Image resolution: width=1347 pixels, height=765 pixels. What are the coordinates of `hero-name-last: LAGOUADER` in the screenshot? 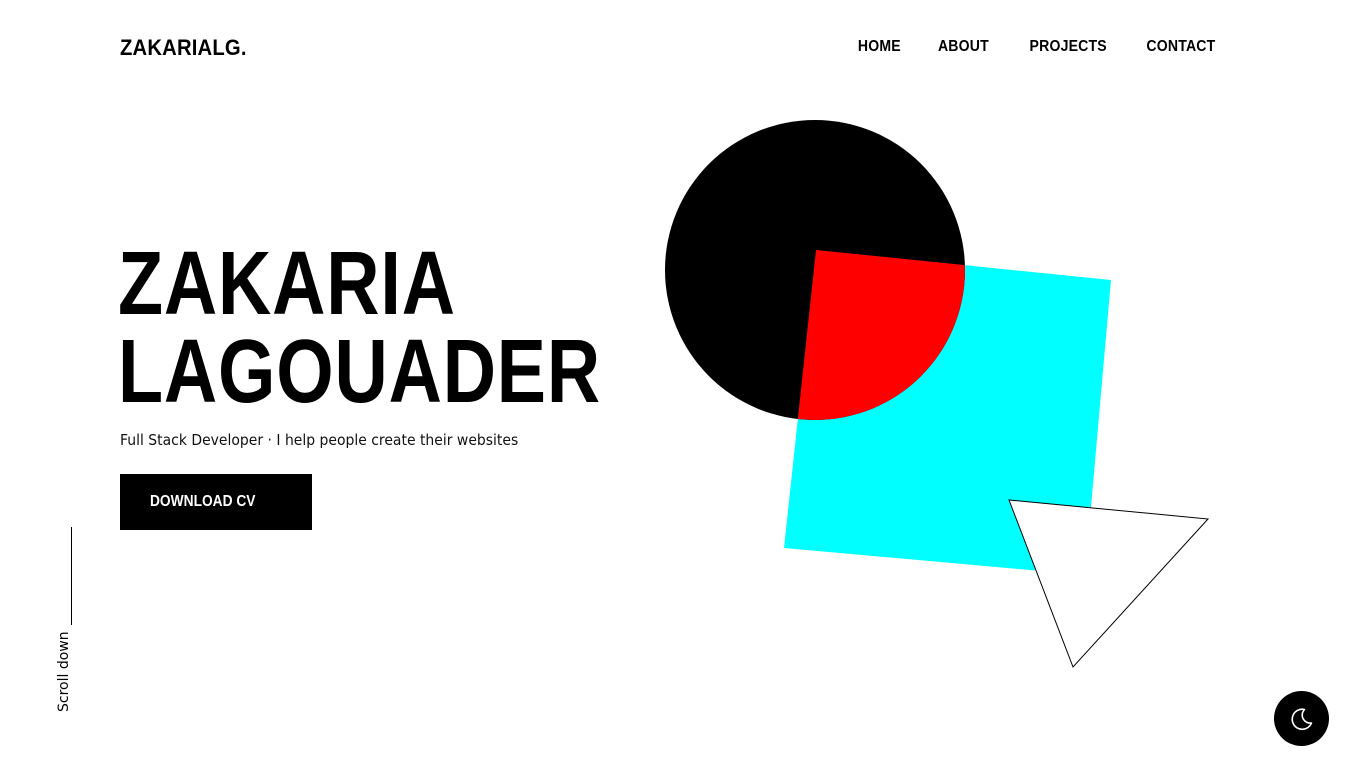 It's located at (359, 372).